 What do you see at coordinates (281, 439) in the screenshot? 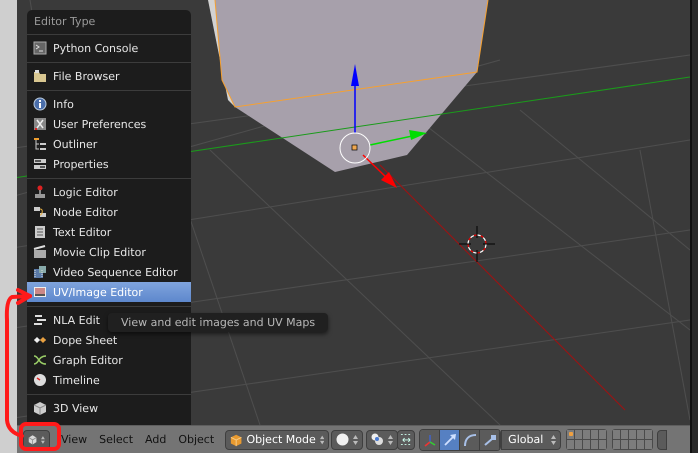
I see `mode-label: Object Mode` at bounding box center [281, 439].